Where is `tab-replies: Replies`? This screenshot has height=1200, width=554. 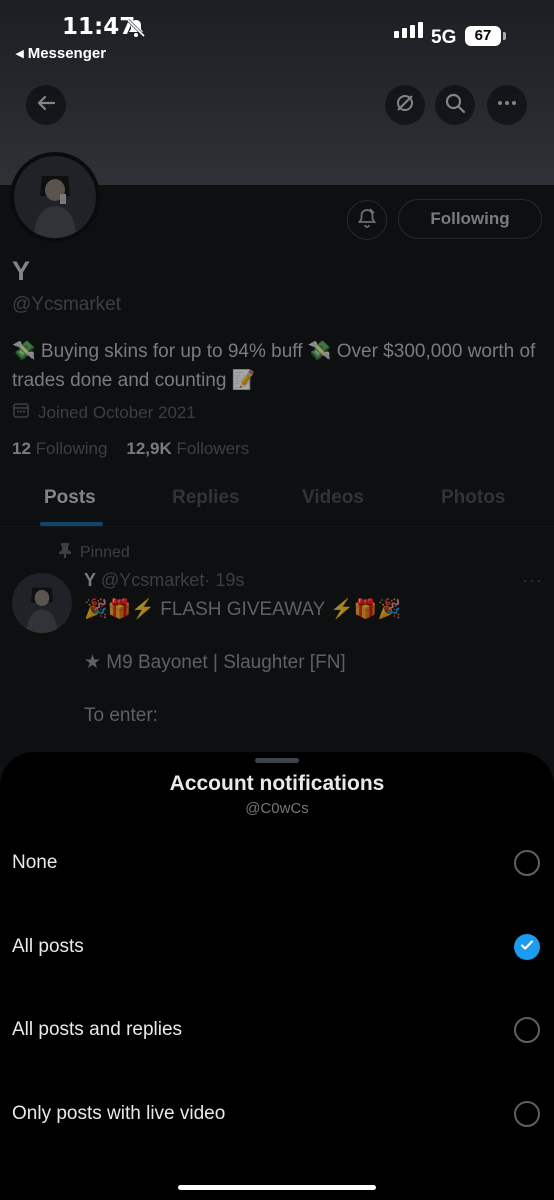 tab-replies: Replies is located at coordinates (206, 498).